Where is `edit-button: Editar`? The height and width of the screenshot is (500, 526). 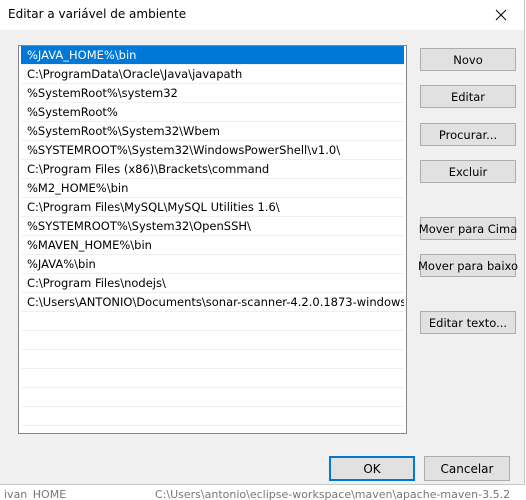
edit-button: Editar is located at coordinates (468, 96).